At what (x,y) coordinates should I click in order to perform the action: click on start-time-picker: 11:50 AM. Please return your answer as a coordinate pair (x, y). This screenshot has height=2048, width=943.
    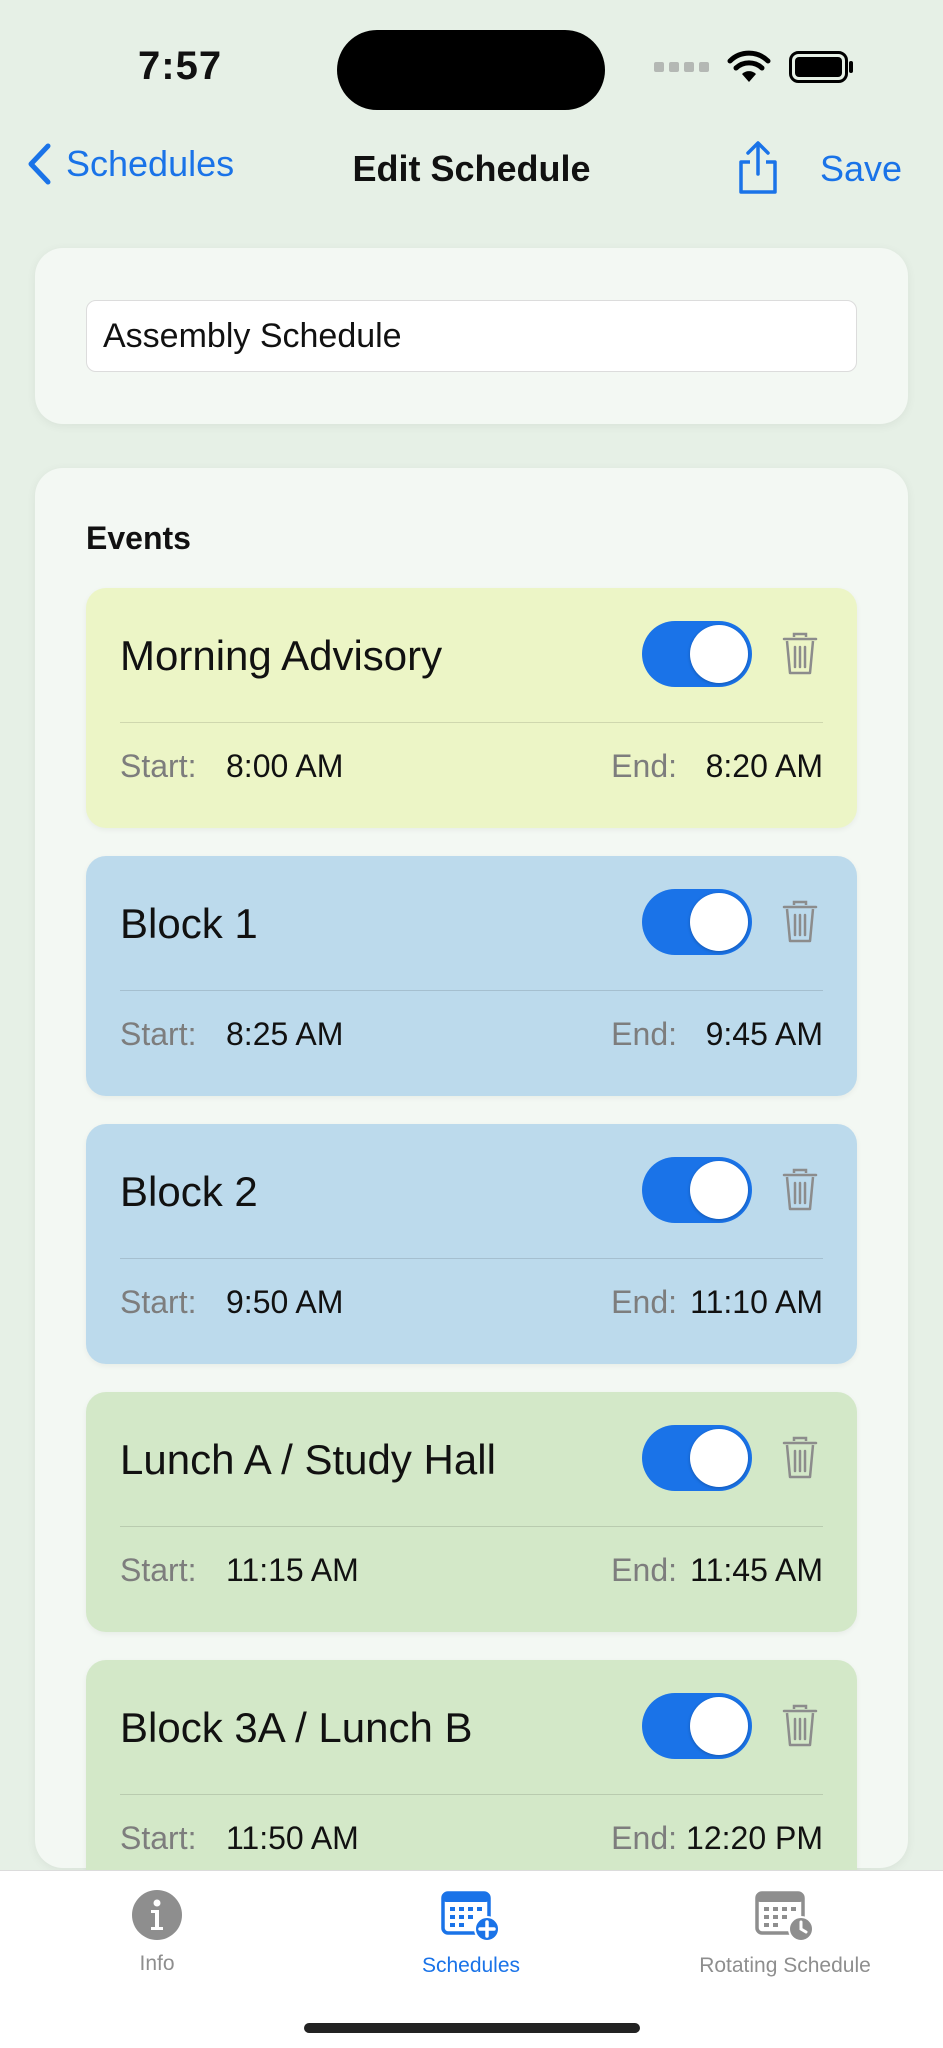
    Looking at the image, I should click on (292, 1838).